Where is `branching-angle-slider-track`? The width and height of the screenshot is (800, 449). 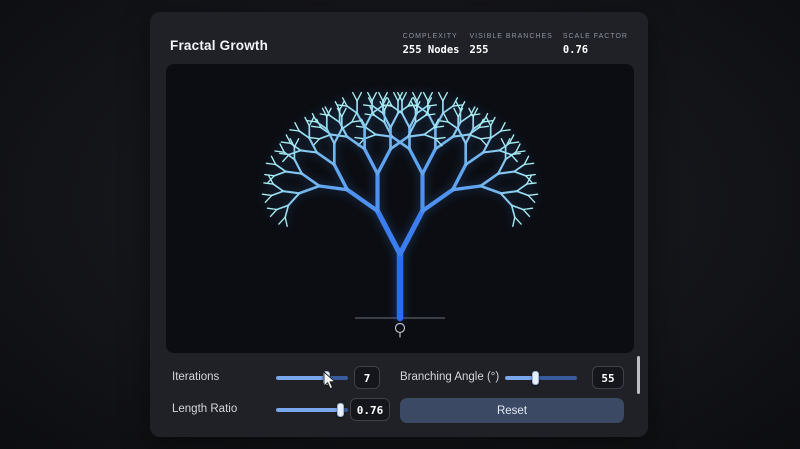
branching-angle-slider-track is located at coordinates (541, 378).